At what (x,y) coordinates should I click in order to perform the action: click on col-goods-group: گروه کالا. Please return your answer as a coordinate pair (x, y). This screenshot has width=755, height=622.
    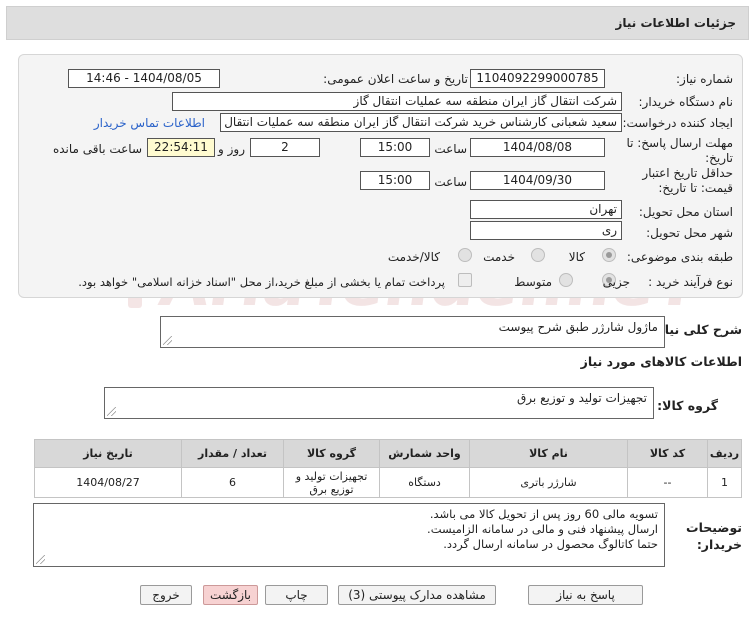
    Looking at the image, I should click on (331, 453).